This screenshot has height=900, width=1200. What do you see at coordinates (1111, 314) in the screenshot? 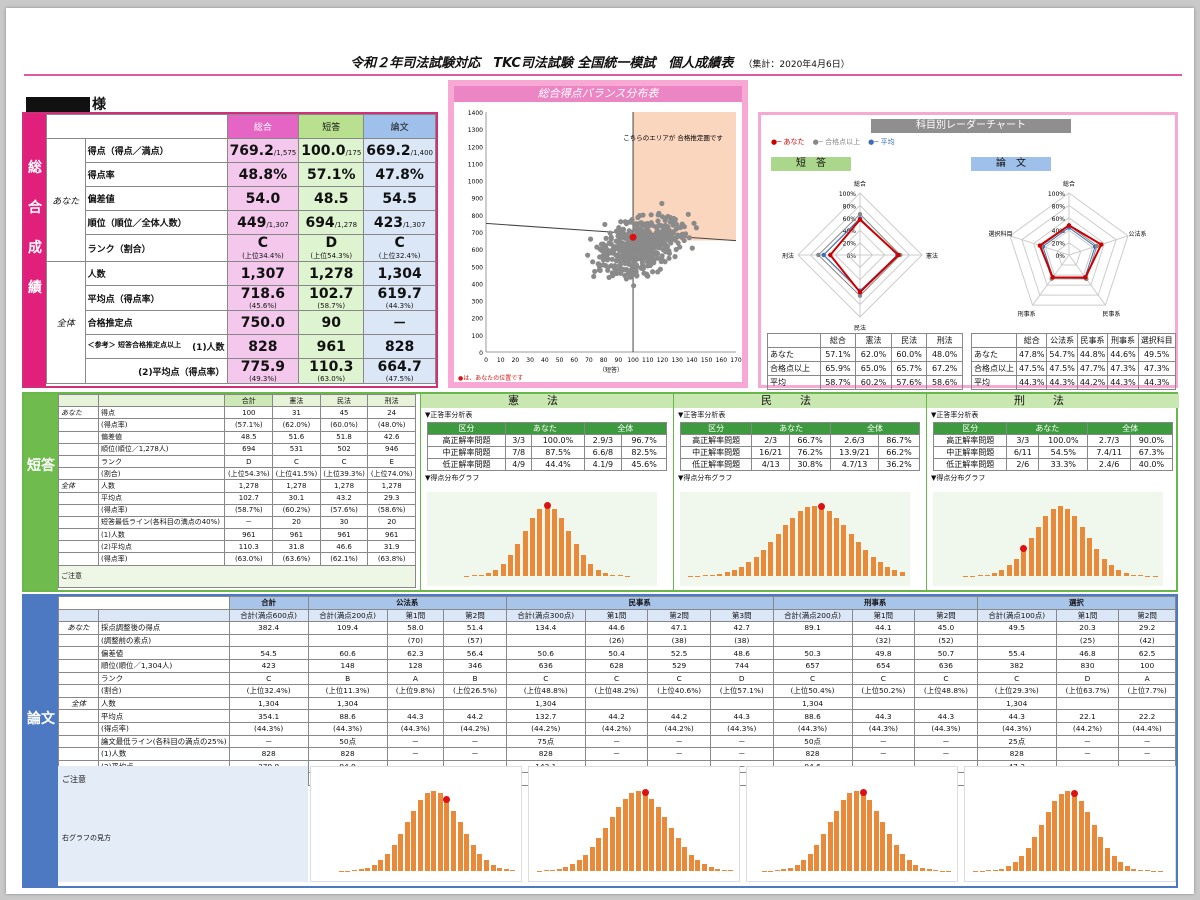
I see `radar-axis-label: 民事系` at bounding box center [1111, 314].